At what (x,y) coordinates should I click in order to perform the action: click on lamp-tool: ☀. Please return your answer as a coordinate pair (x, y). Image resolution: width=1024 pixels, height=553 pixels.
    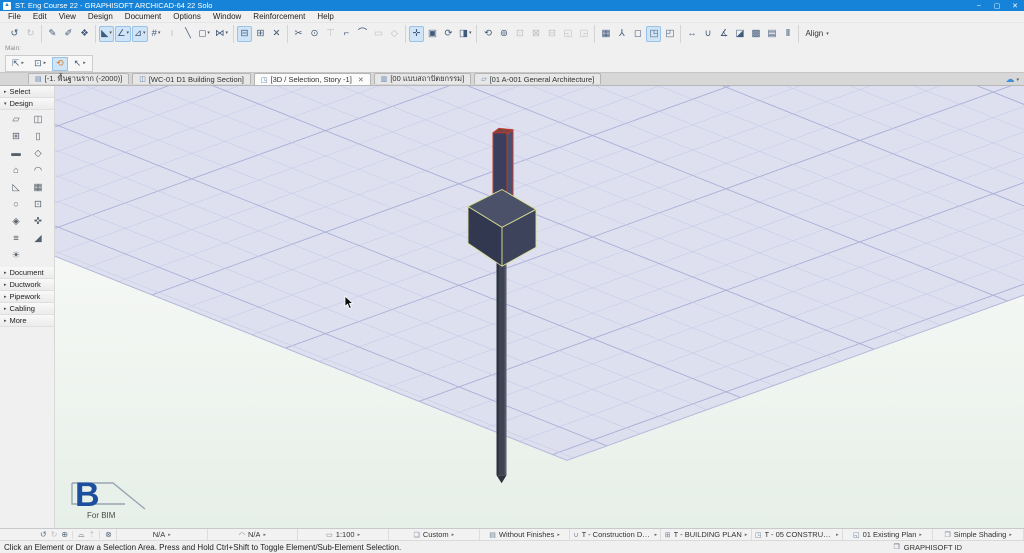
    Looking at the image, I should click on (16, 255).